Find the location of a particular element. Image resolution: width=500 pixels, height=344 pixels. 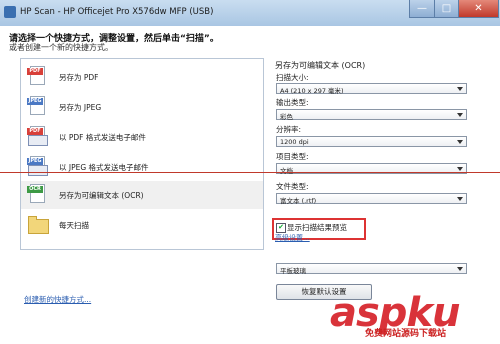

watermark-subtitle: 免费网站源码下载站 is located at coordinates (406, 334).